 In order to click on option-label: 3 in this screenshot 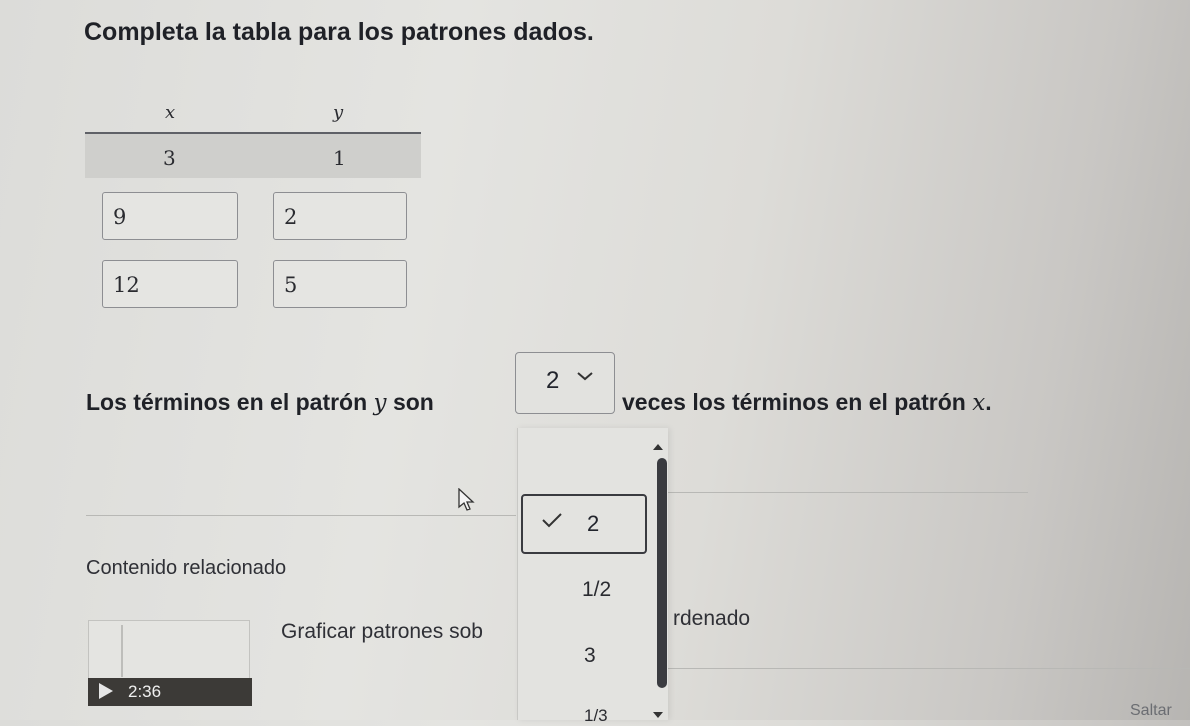, I will do `click(590, 655)`.